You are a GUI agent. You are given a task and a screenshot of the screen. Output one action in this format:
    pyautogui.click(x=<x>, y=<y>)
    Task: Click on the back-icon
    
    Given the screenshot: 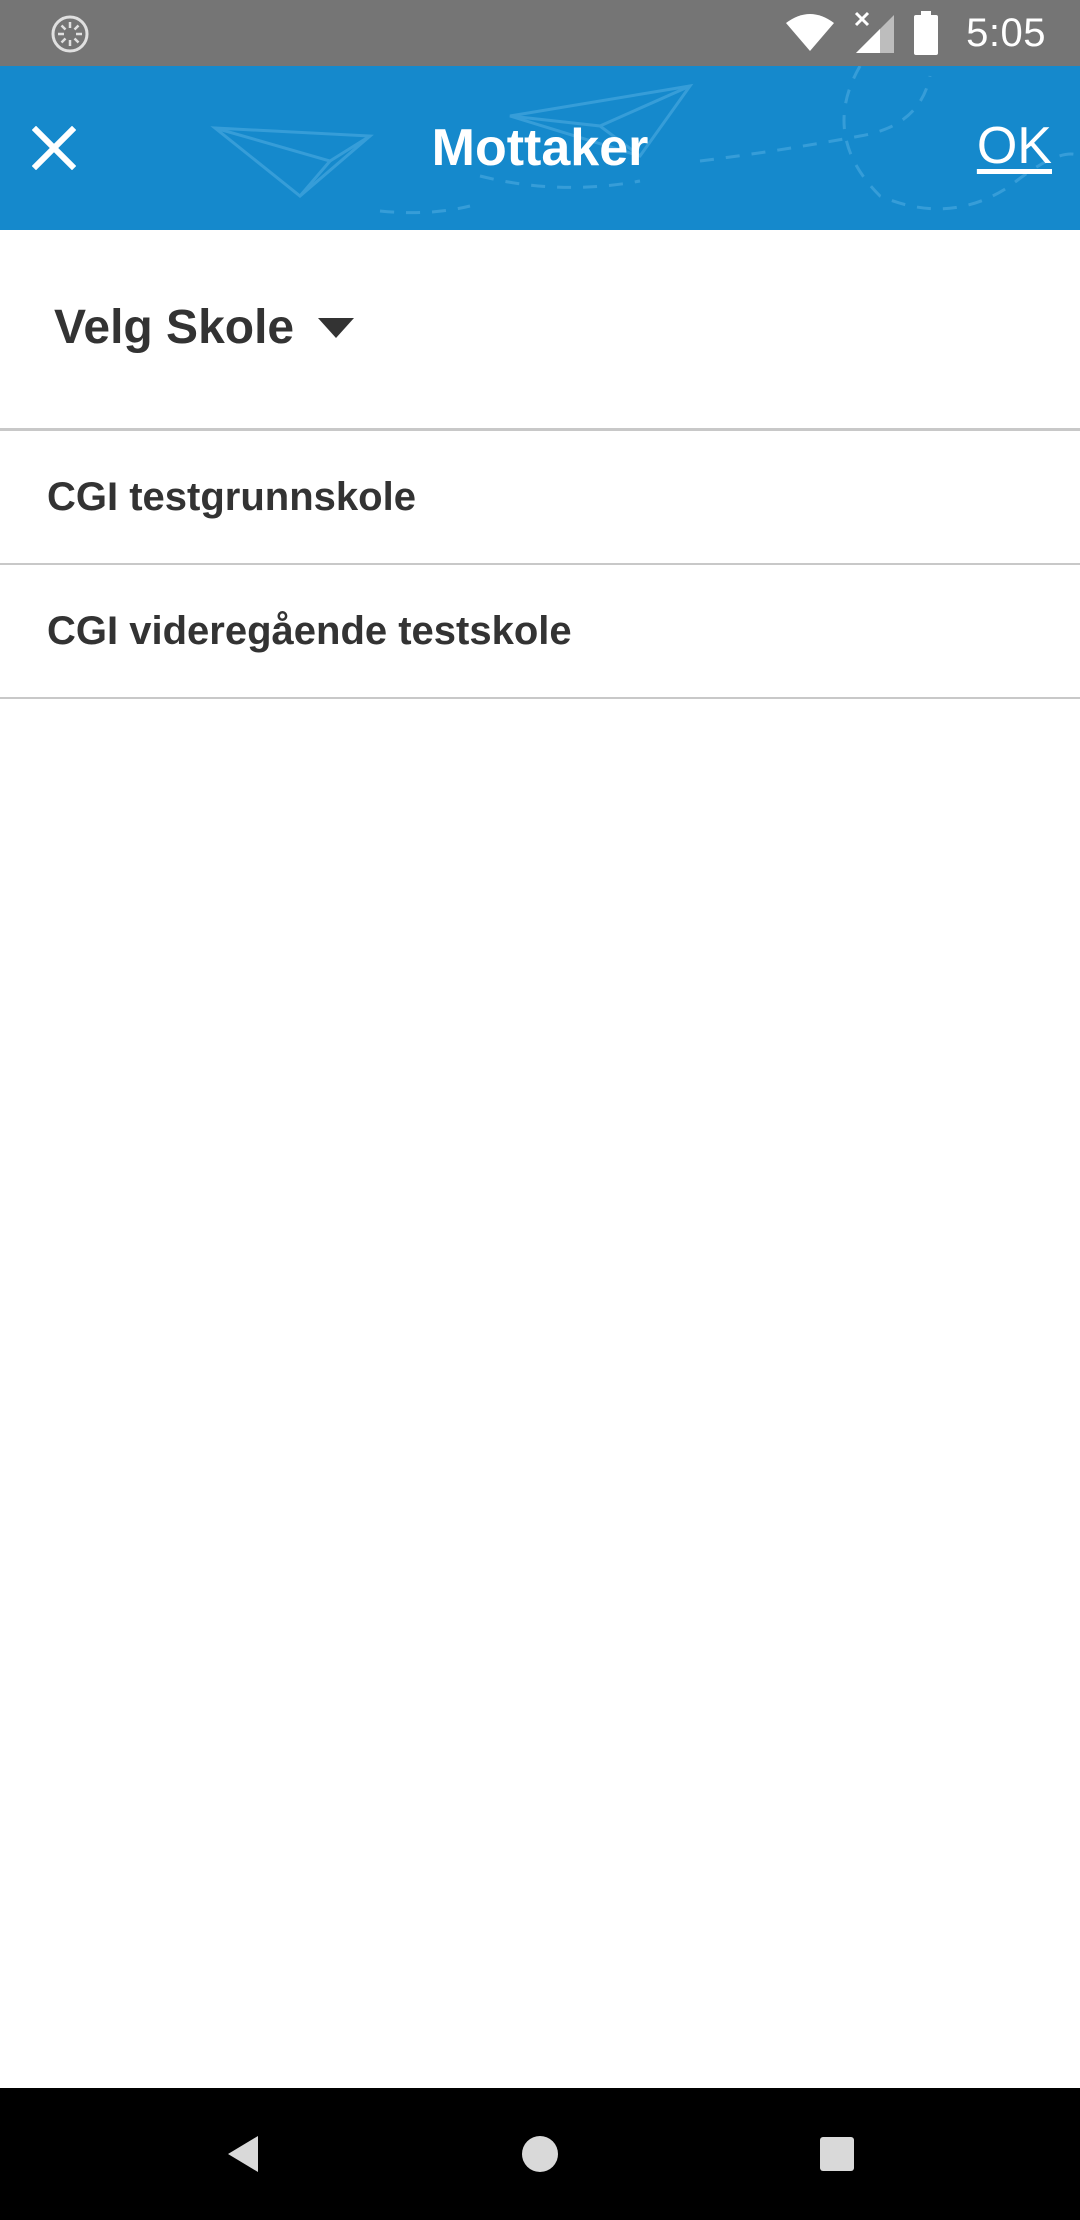 What is the action you would take?
    pyautogui.click(x=243, y=2154)
    